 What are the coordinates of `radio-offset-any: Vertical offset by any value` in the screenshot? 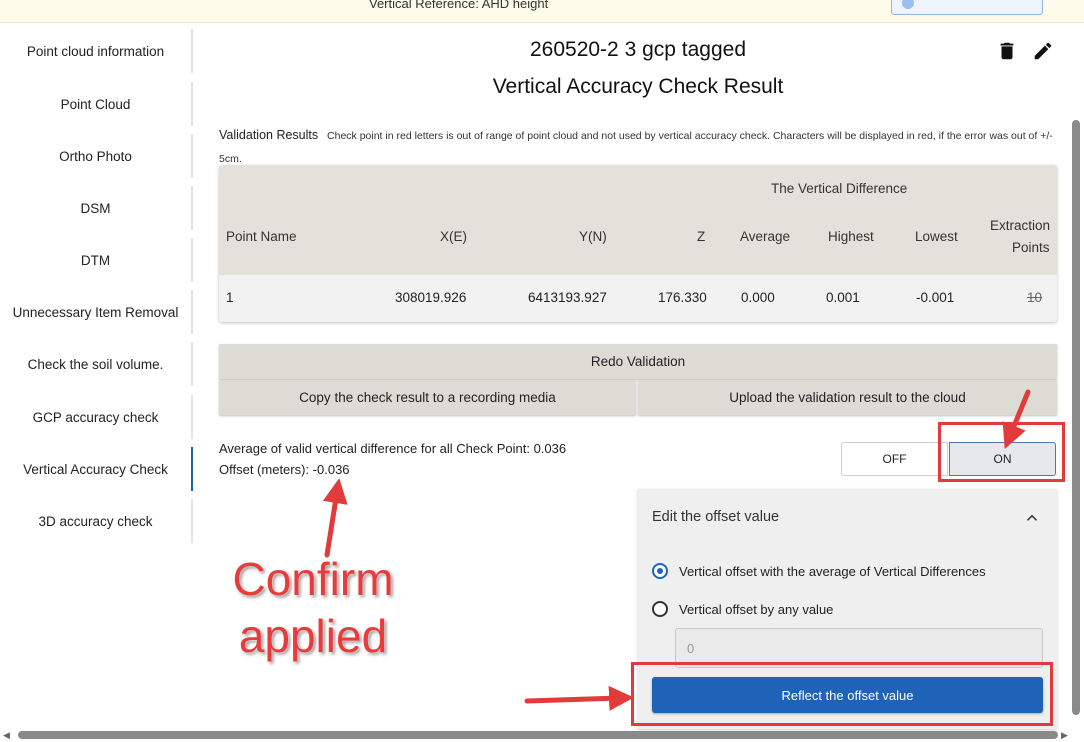 It's located at (742, 609).